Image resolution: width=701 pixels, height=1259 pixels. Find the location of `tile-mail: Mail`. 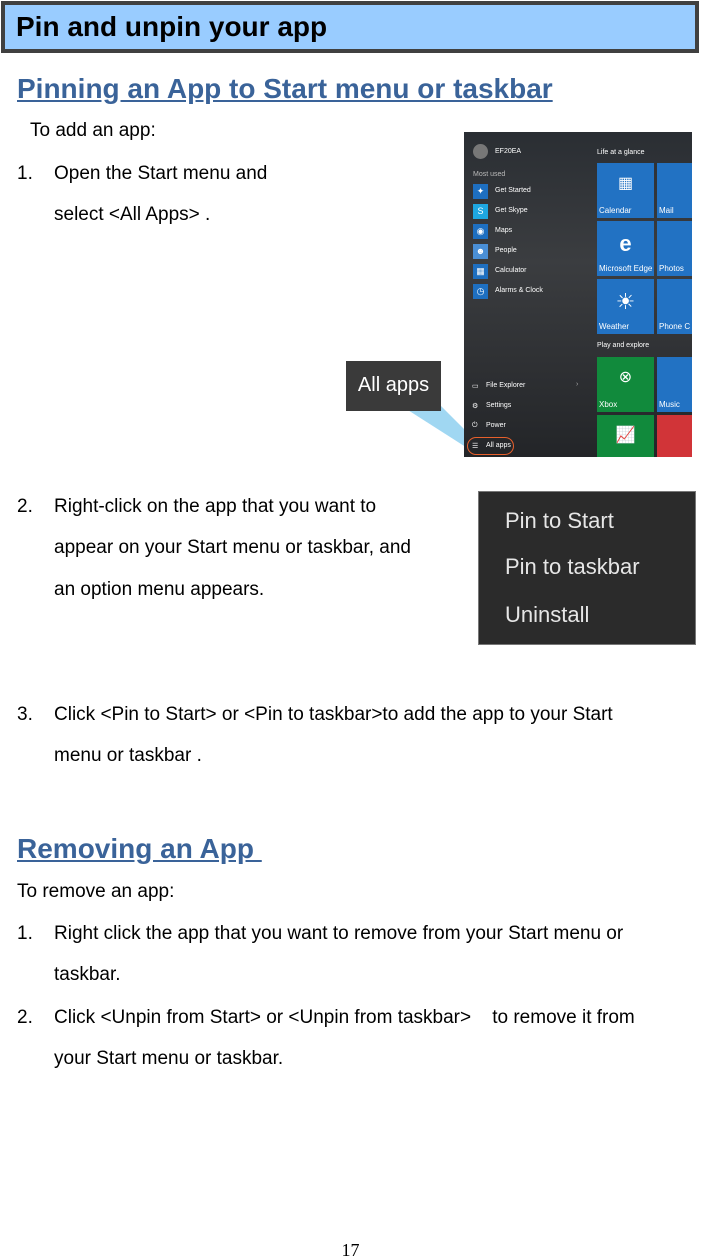

tile-mail: Mail is located at coordinates (674, 190).